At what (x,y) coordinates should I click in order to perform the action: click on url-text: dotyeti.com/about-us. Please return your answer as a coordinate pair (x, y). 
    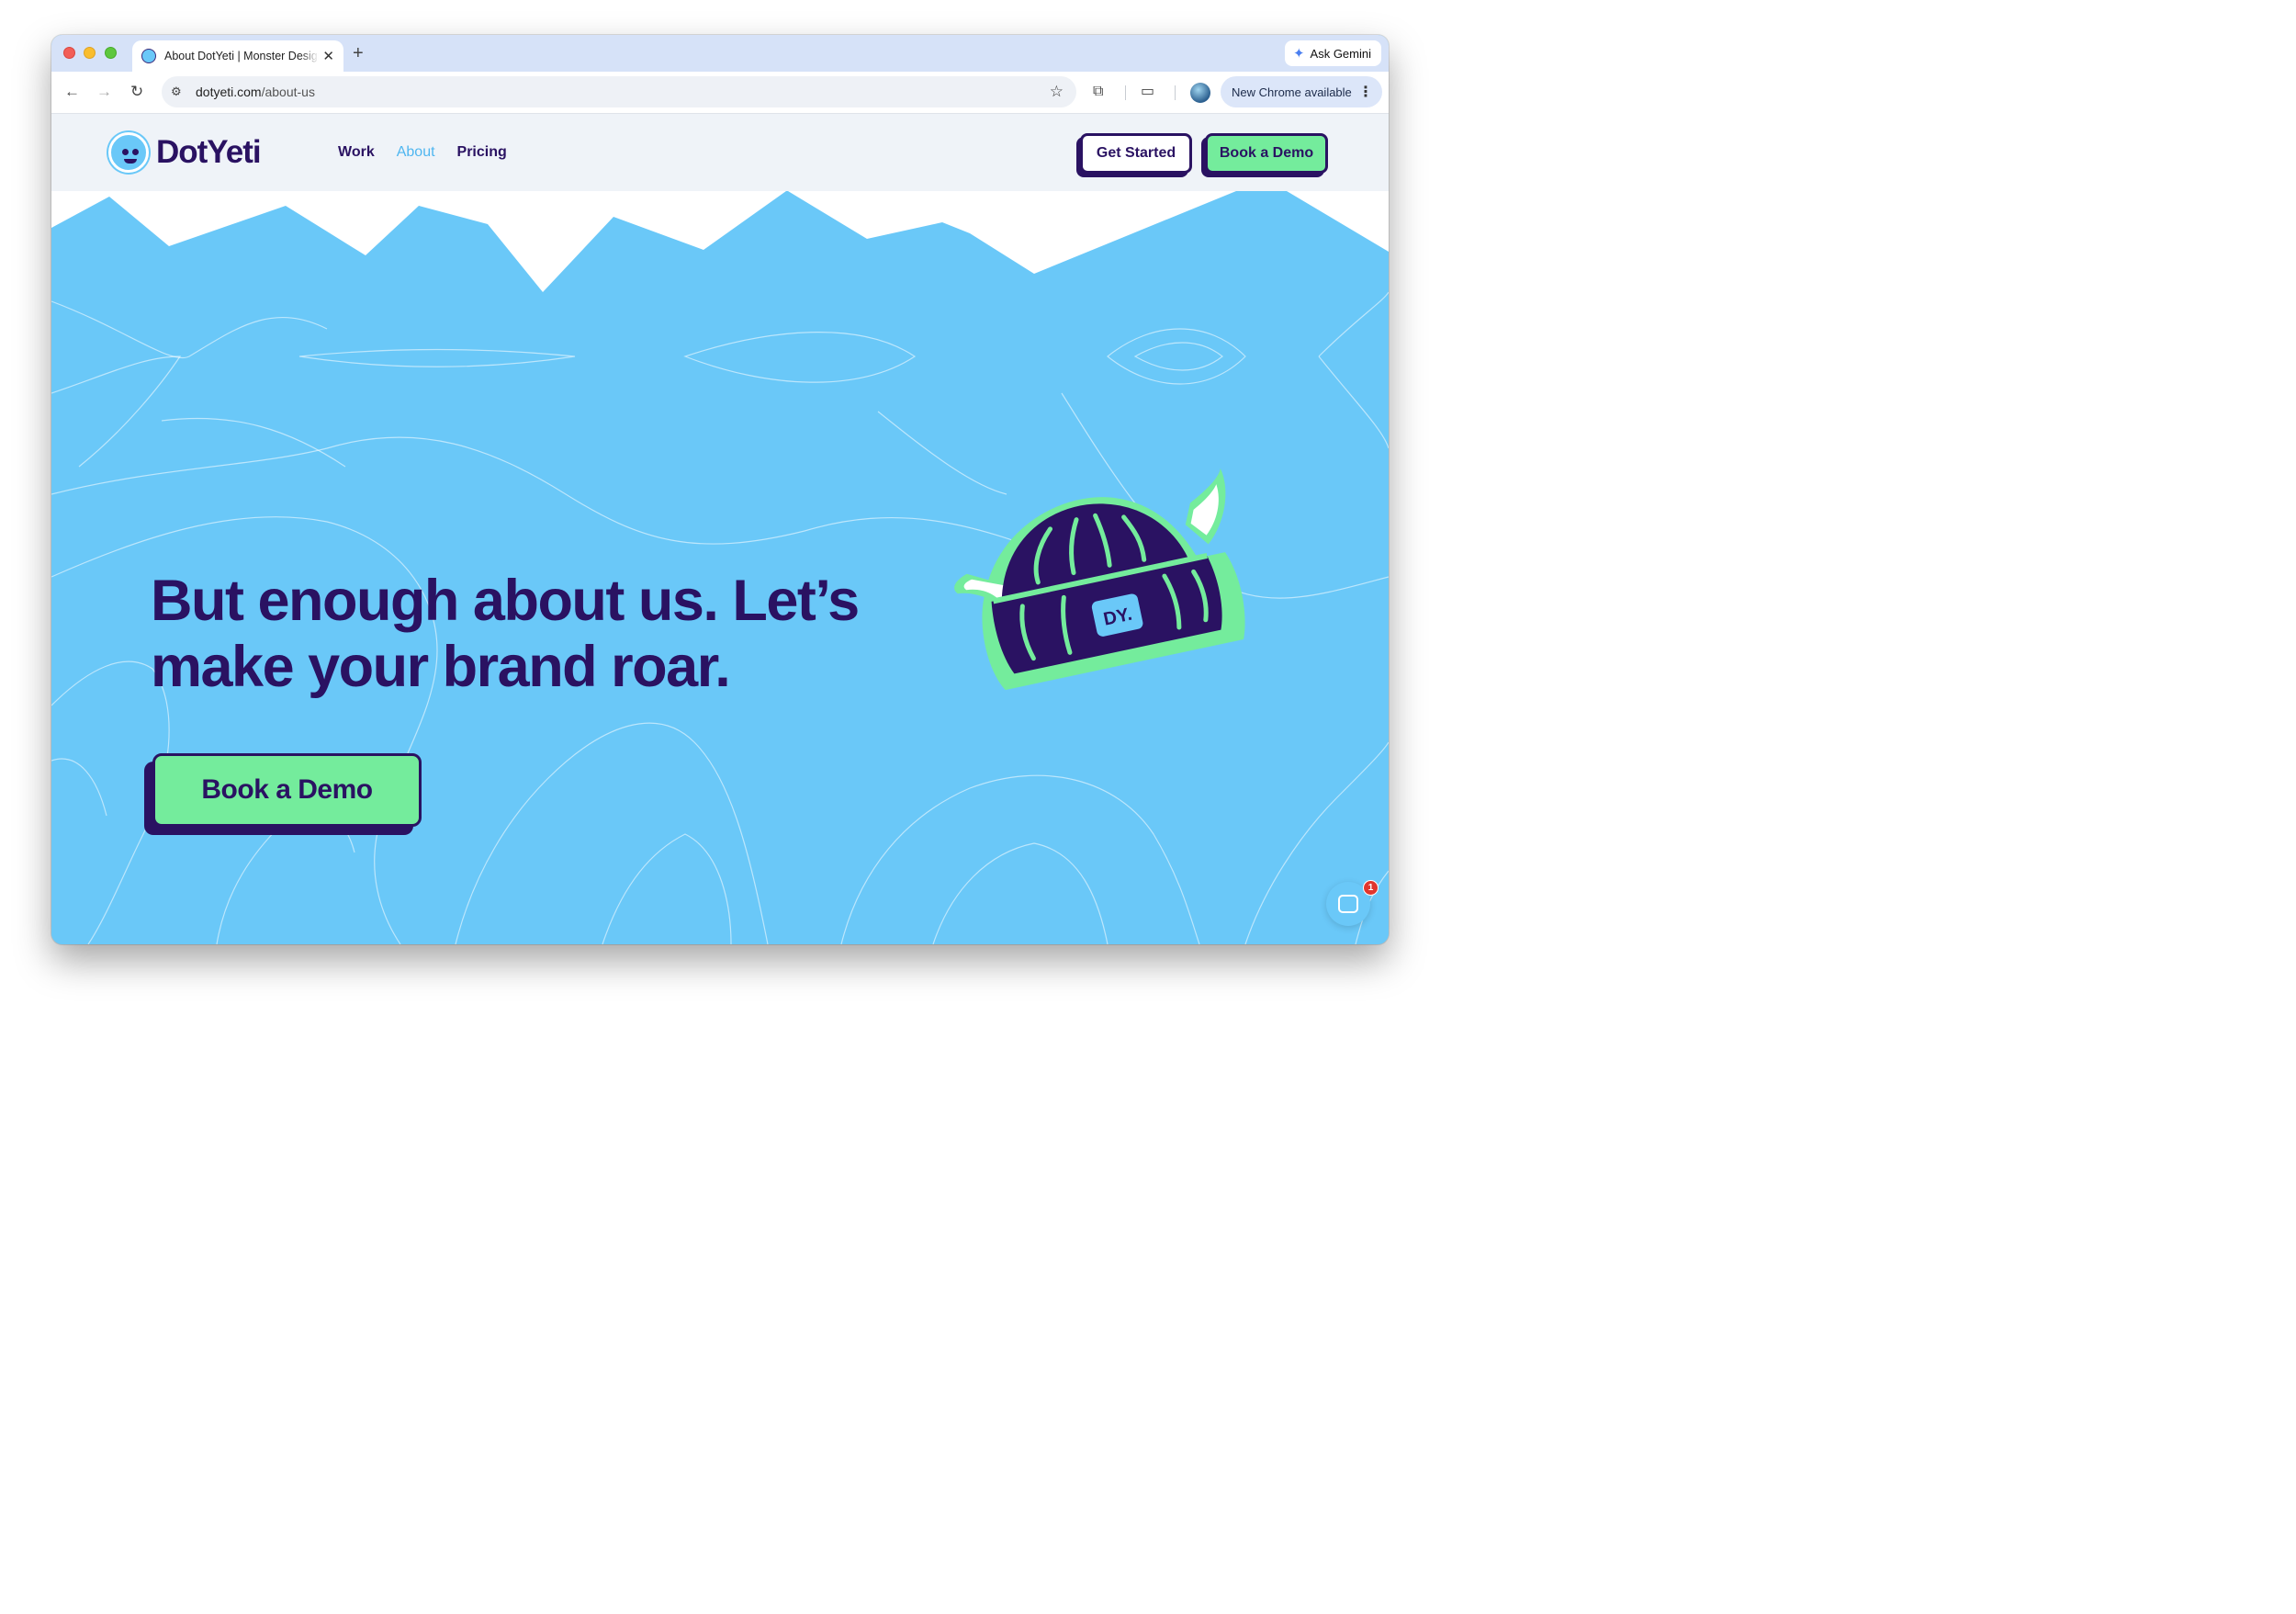
    Looking at the image, I should click on (255, 92).